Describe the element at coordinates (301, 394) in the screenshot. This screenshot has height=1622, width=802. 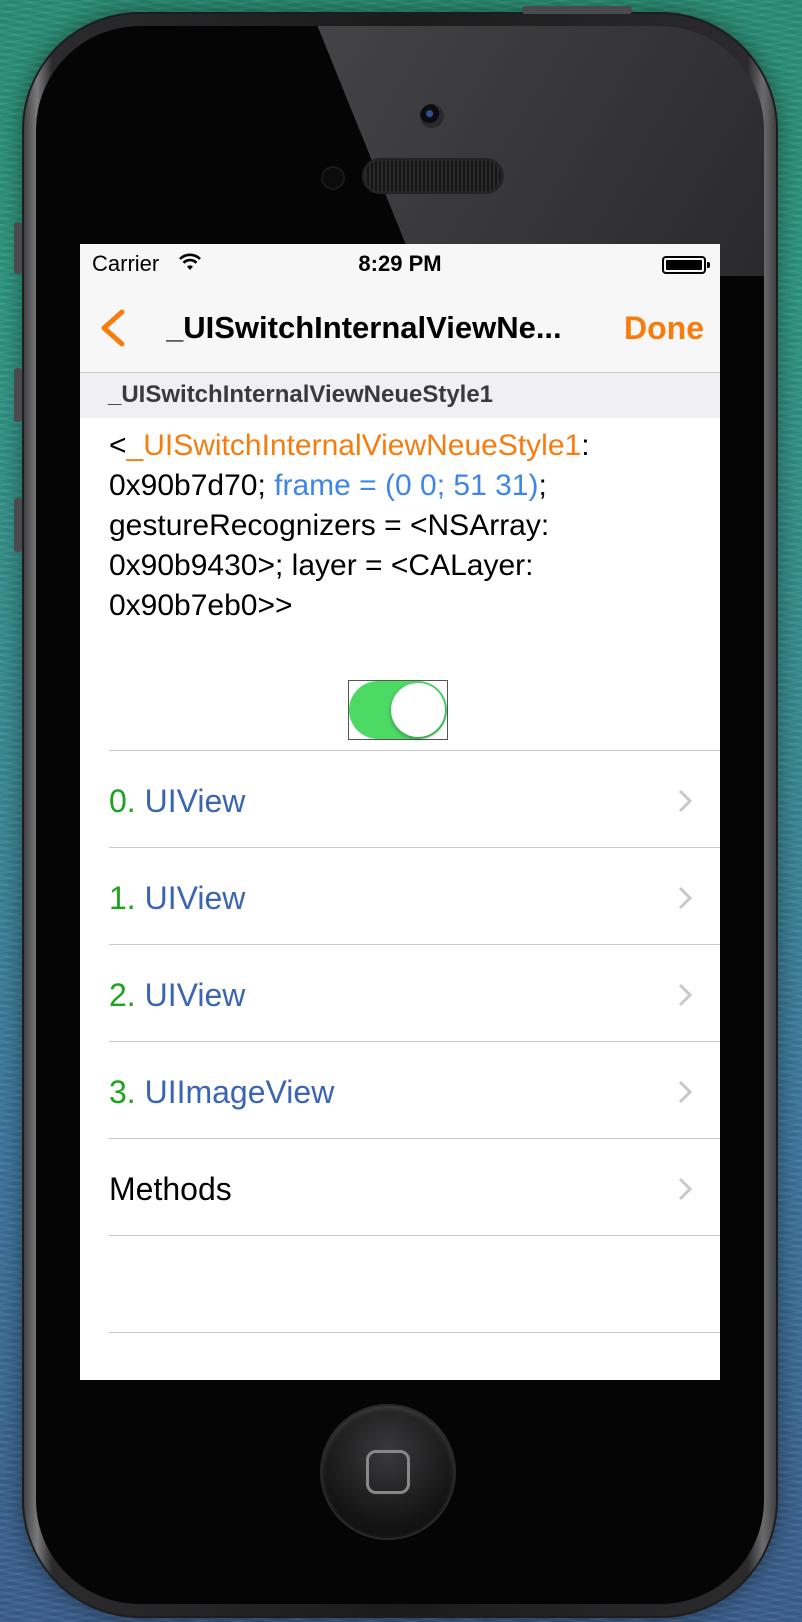
I see `section-header-label: _UISwitchInternalViewNeueStyle1` at that location.